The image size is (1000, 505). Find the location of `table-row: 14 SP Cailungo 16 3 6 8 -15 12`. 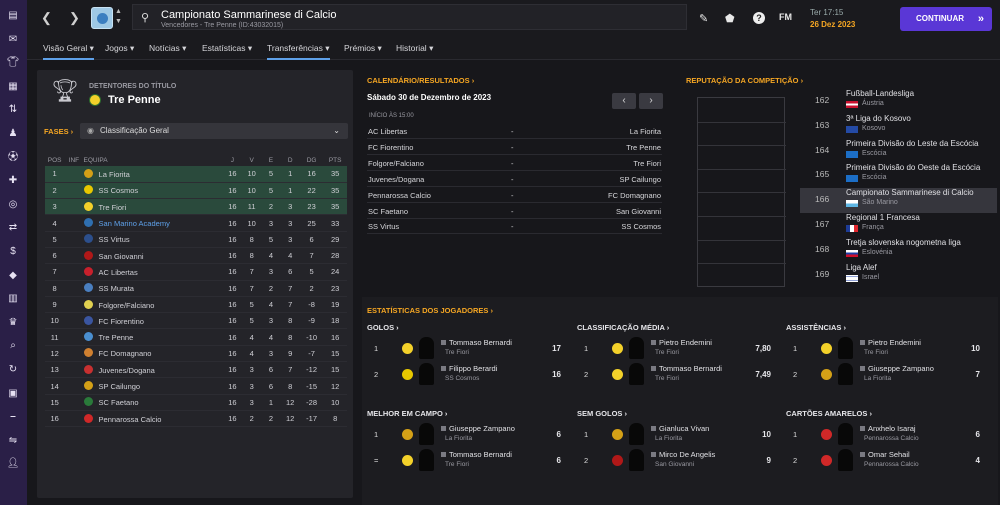

table-row: 14 SP Cailungo 16 3 6 8 -15 12 is located at coordinates (196, 386).